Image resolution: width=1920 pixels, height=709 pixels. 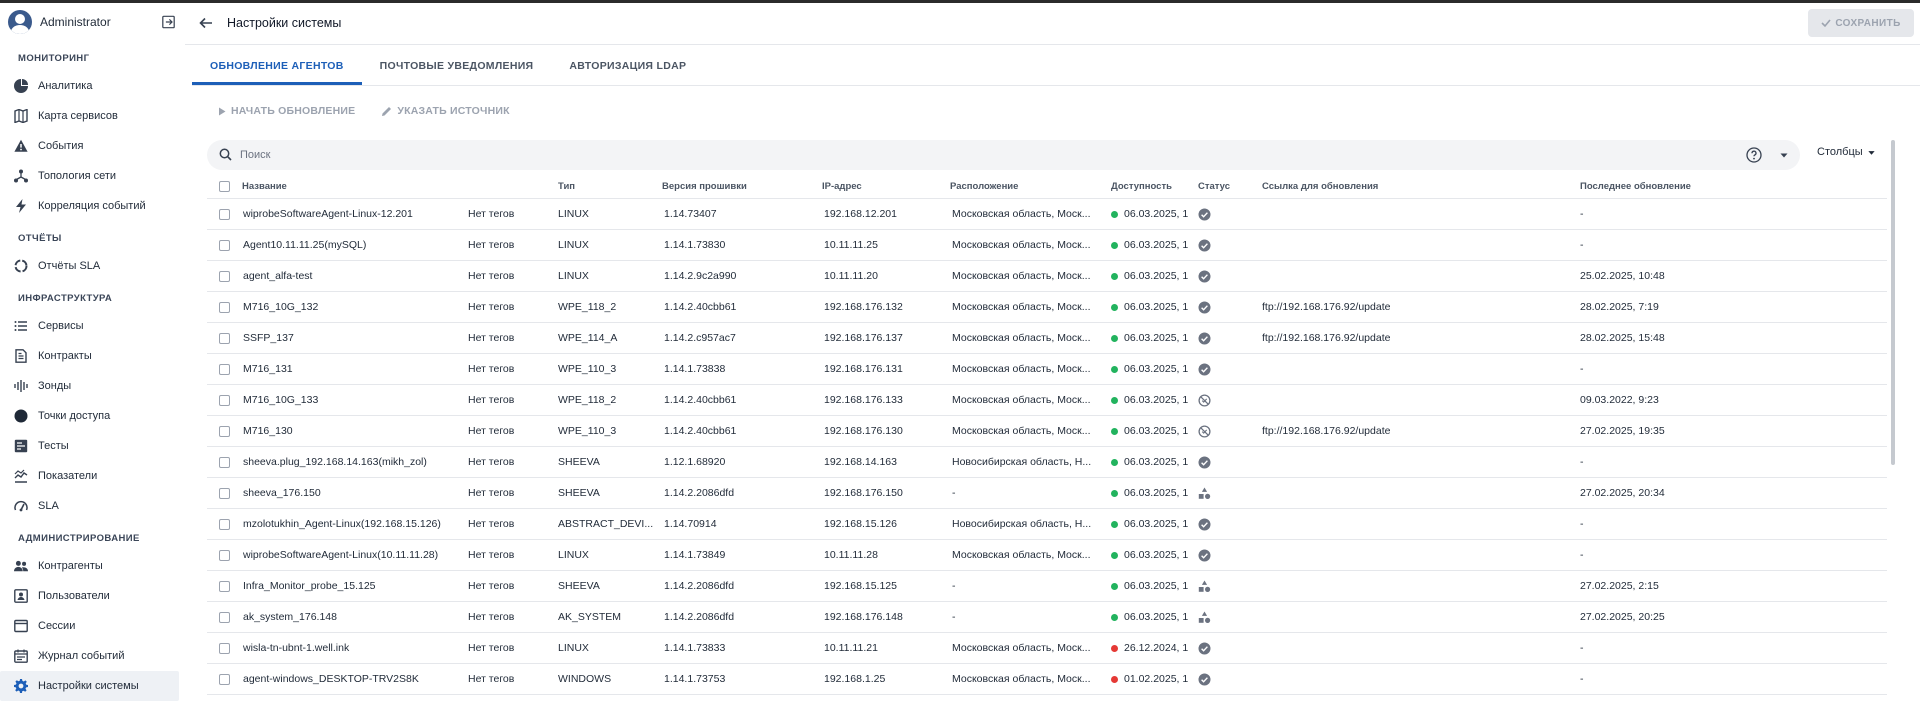 What do you see at coordinates (74, 416) in the screenshot?
I see `sidebar-item-label: Точки доступа` at bounding box center [74, 416].